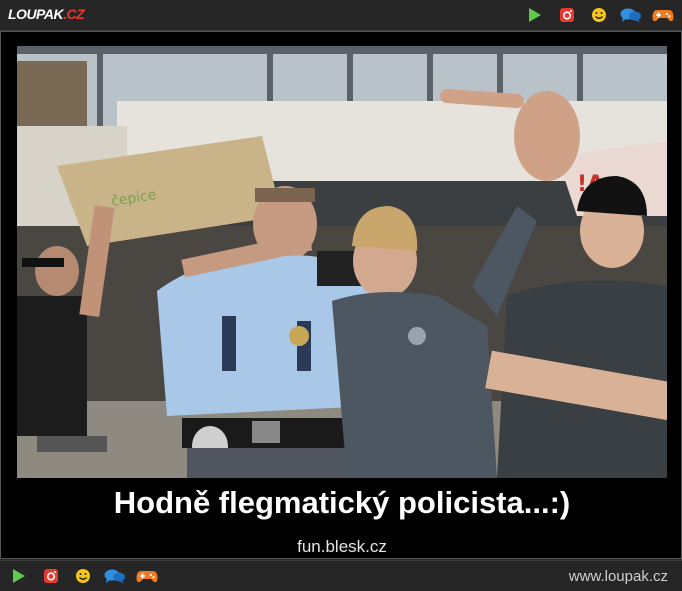 This screenshot has height=591, width=682. Describe the element at coordinates (618, 576) in the screenshot. I see `site-url-link: www.loupak.cz` at that location.